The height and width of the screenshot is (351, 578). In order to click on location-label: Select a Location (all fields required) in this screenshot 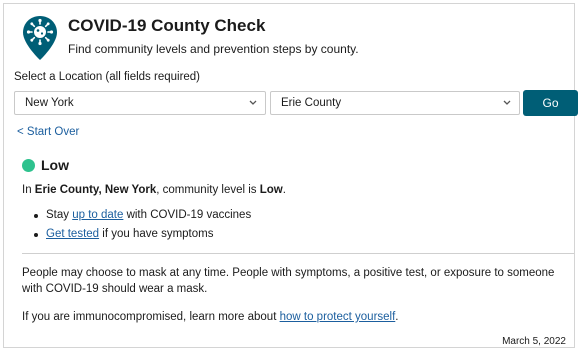, I will do `click(107, 77)`.